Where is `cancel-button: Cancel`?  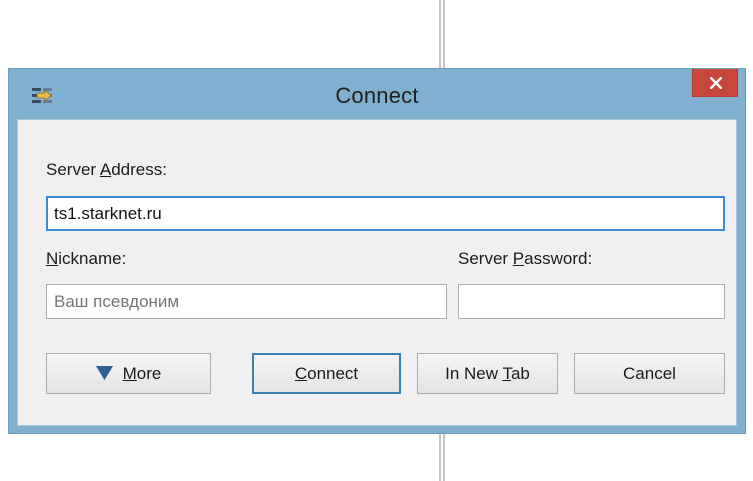
cancel-button: Cancel is located at coordinates (649, 373).